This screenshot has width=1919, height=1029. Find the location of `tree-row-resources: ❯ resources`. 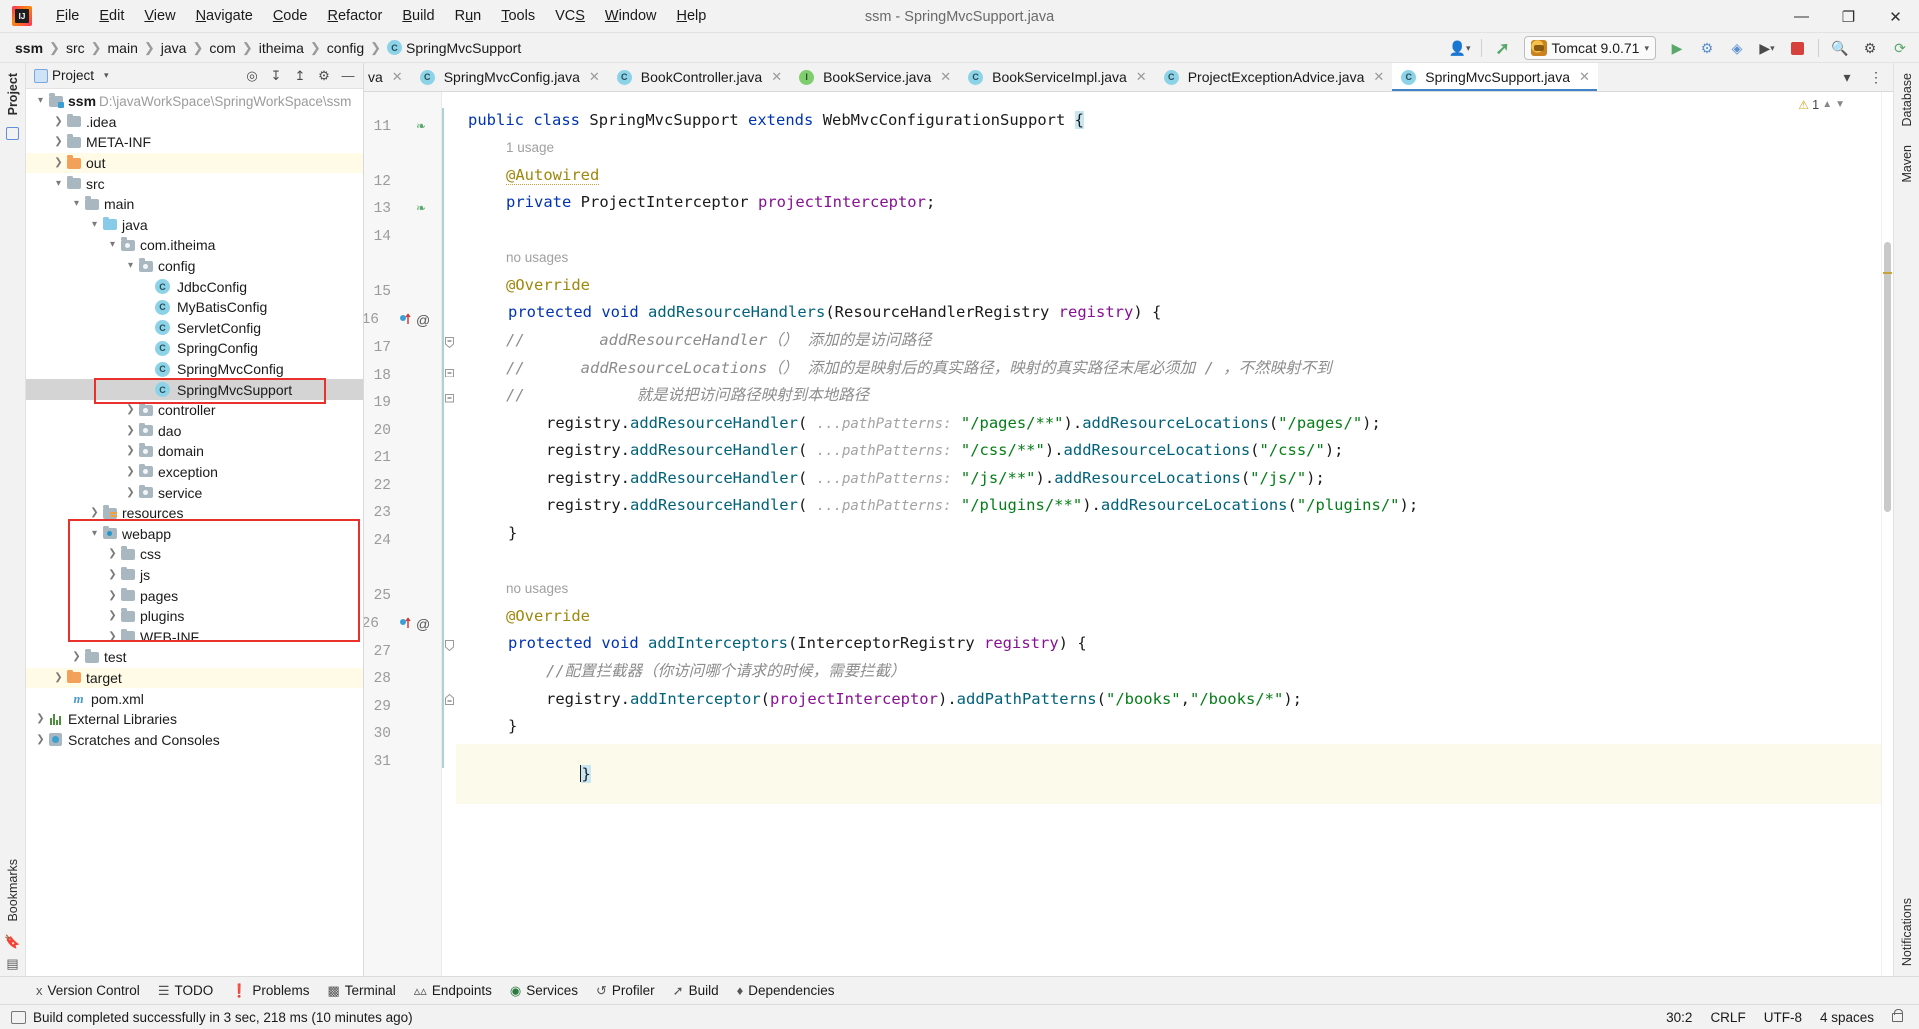

tree-row-resources: ❯ resources is located at coordinates (194, 513).